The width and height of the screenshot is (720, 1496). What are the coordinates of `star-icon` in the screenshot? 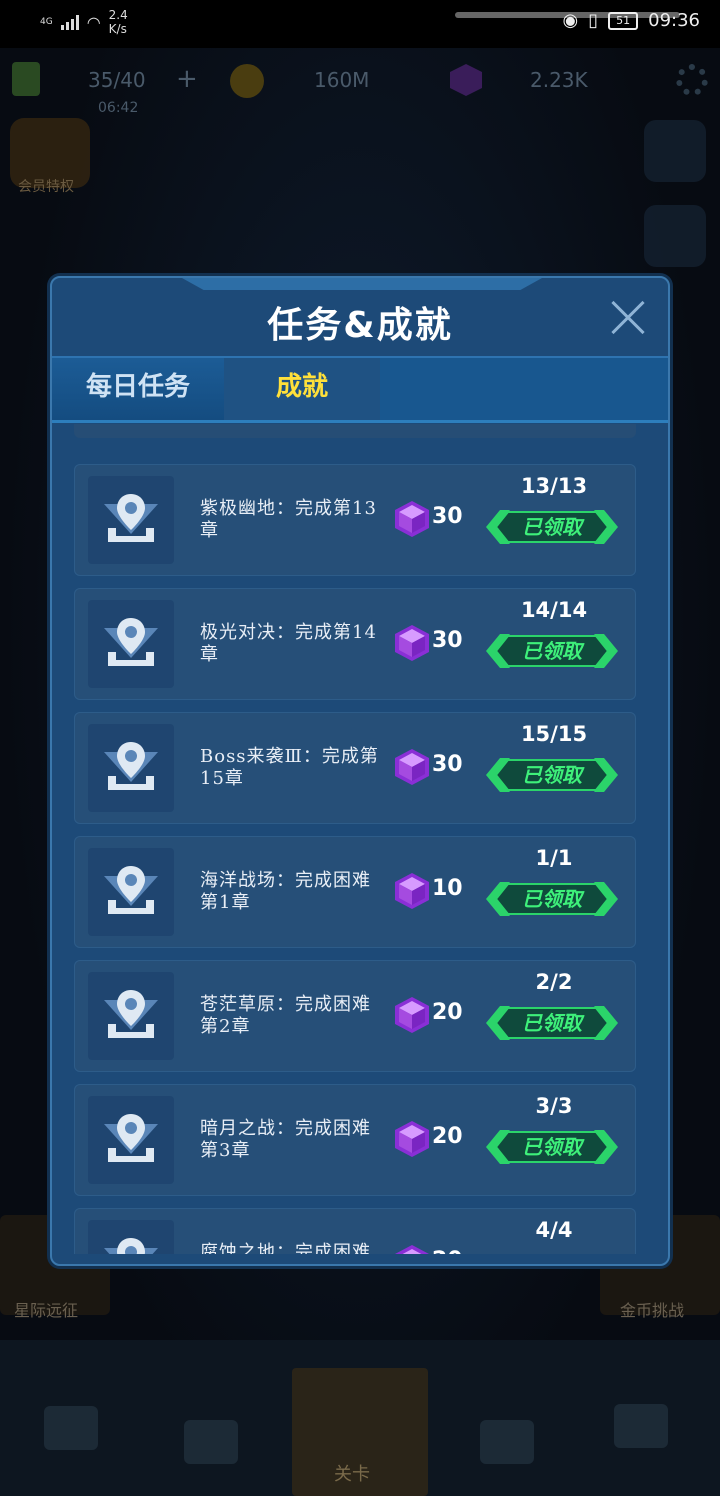 It's located at (675, 151).